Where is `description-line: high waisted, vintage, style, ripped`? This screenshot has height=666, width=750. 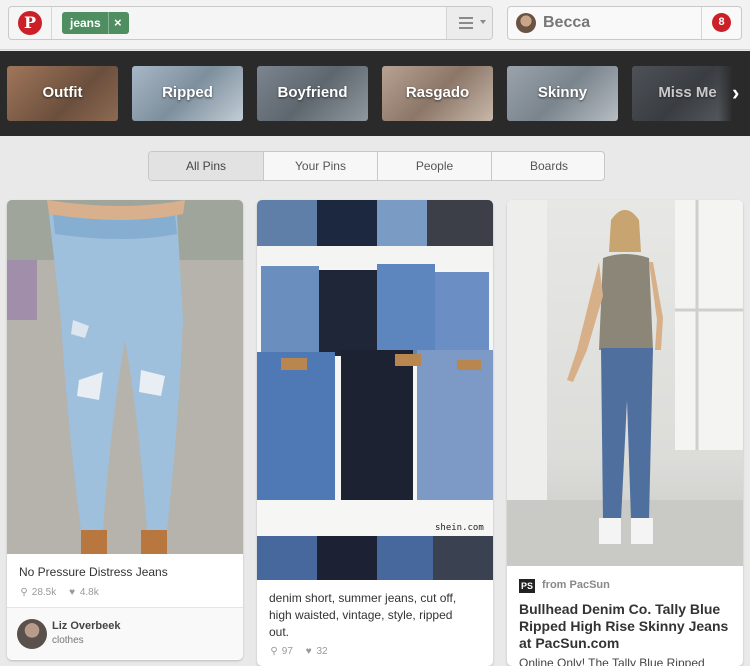
description-line: high waisted, vintage, style, ripped is located at coordinates (361, 615).